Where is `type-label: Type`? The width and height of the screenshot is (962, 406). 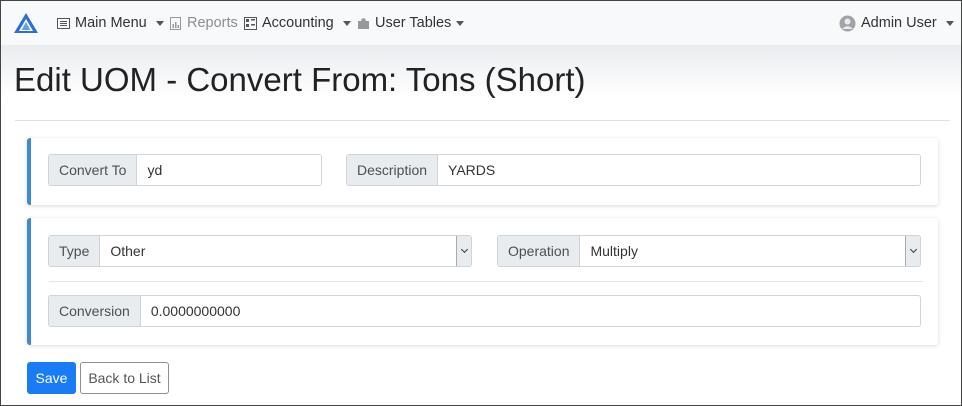 type-label: Type is located at coordinates (75, 251).